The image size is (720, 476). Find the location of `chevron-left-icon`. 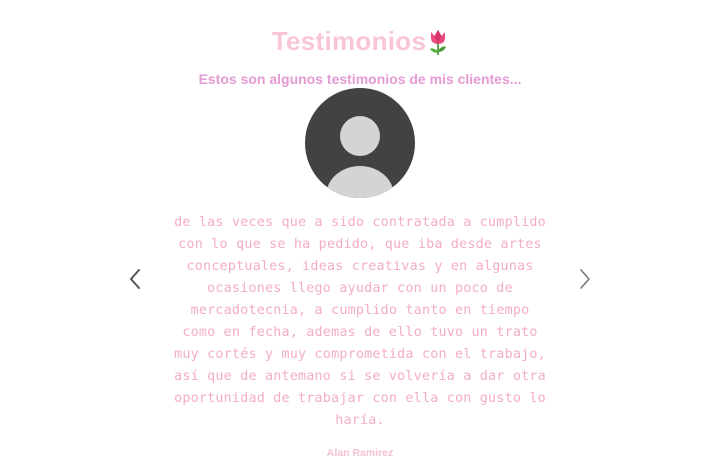

chevron-left-icon is located at coordinates (135, 279).